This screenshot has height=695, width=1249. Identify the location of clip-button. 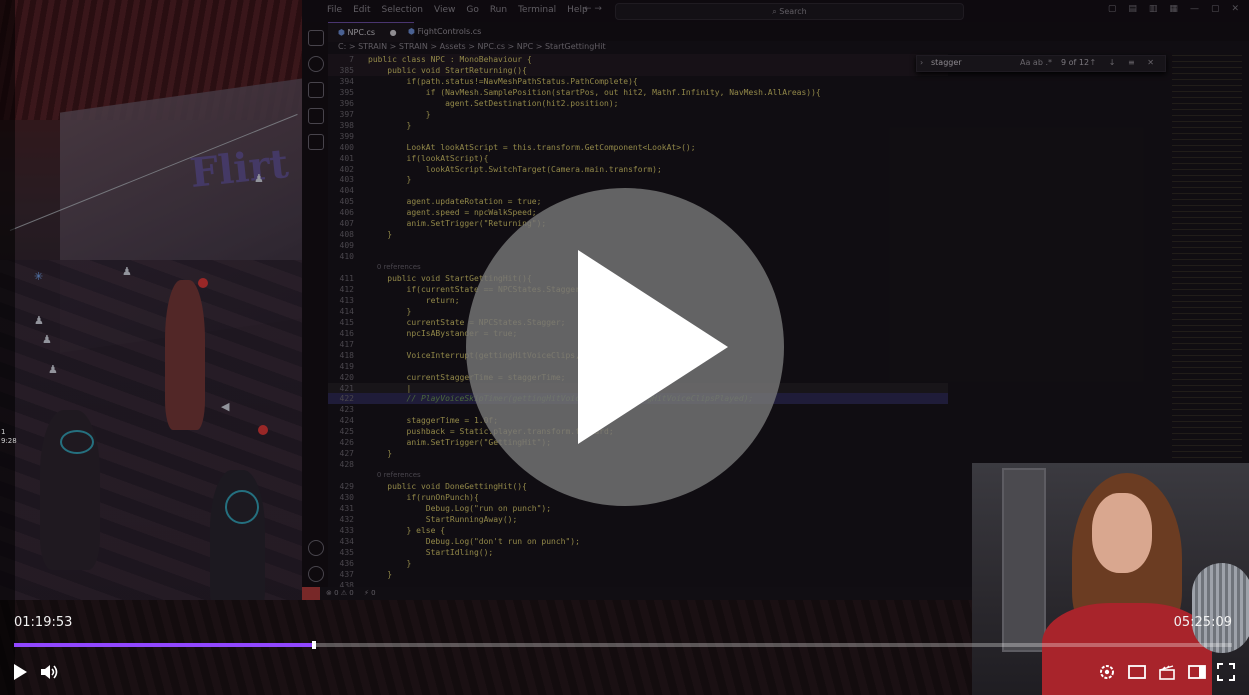
(1167, 672).